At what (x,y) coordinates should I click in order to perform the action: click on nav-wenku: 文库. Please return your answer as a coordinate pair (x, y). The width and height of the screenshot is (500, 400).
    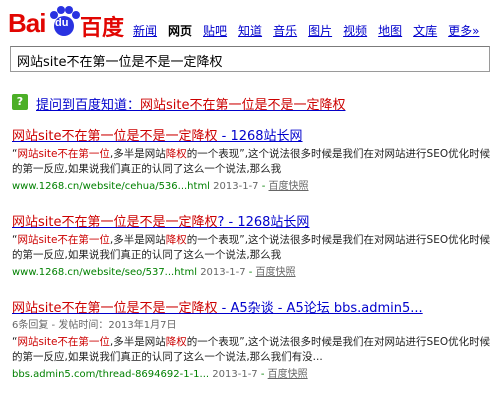
    Looking at the image, I should click on (425, 32).